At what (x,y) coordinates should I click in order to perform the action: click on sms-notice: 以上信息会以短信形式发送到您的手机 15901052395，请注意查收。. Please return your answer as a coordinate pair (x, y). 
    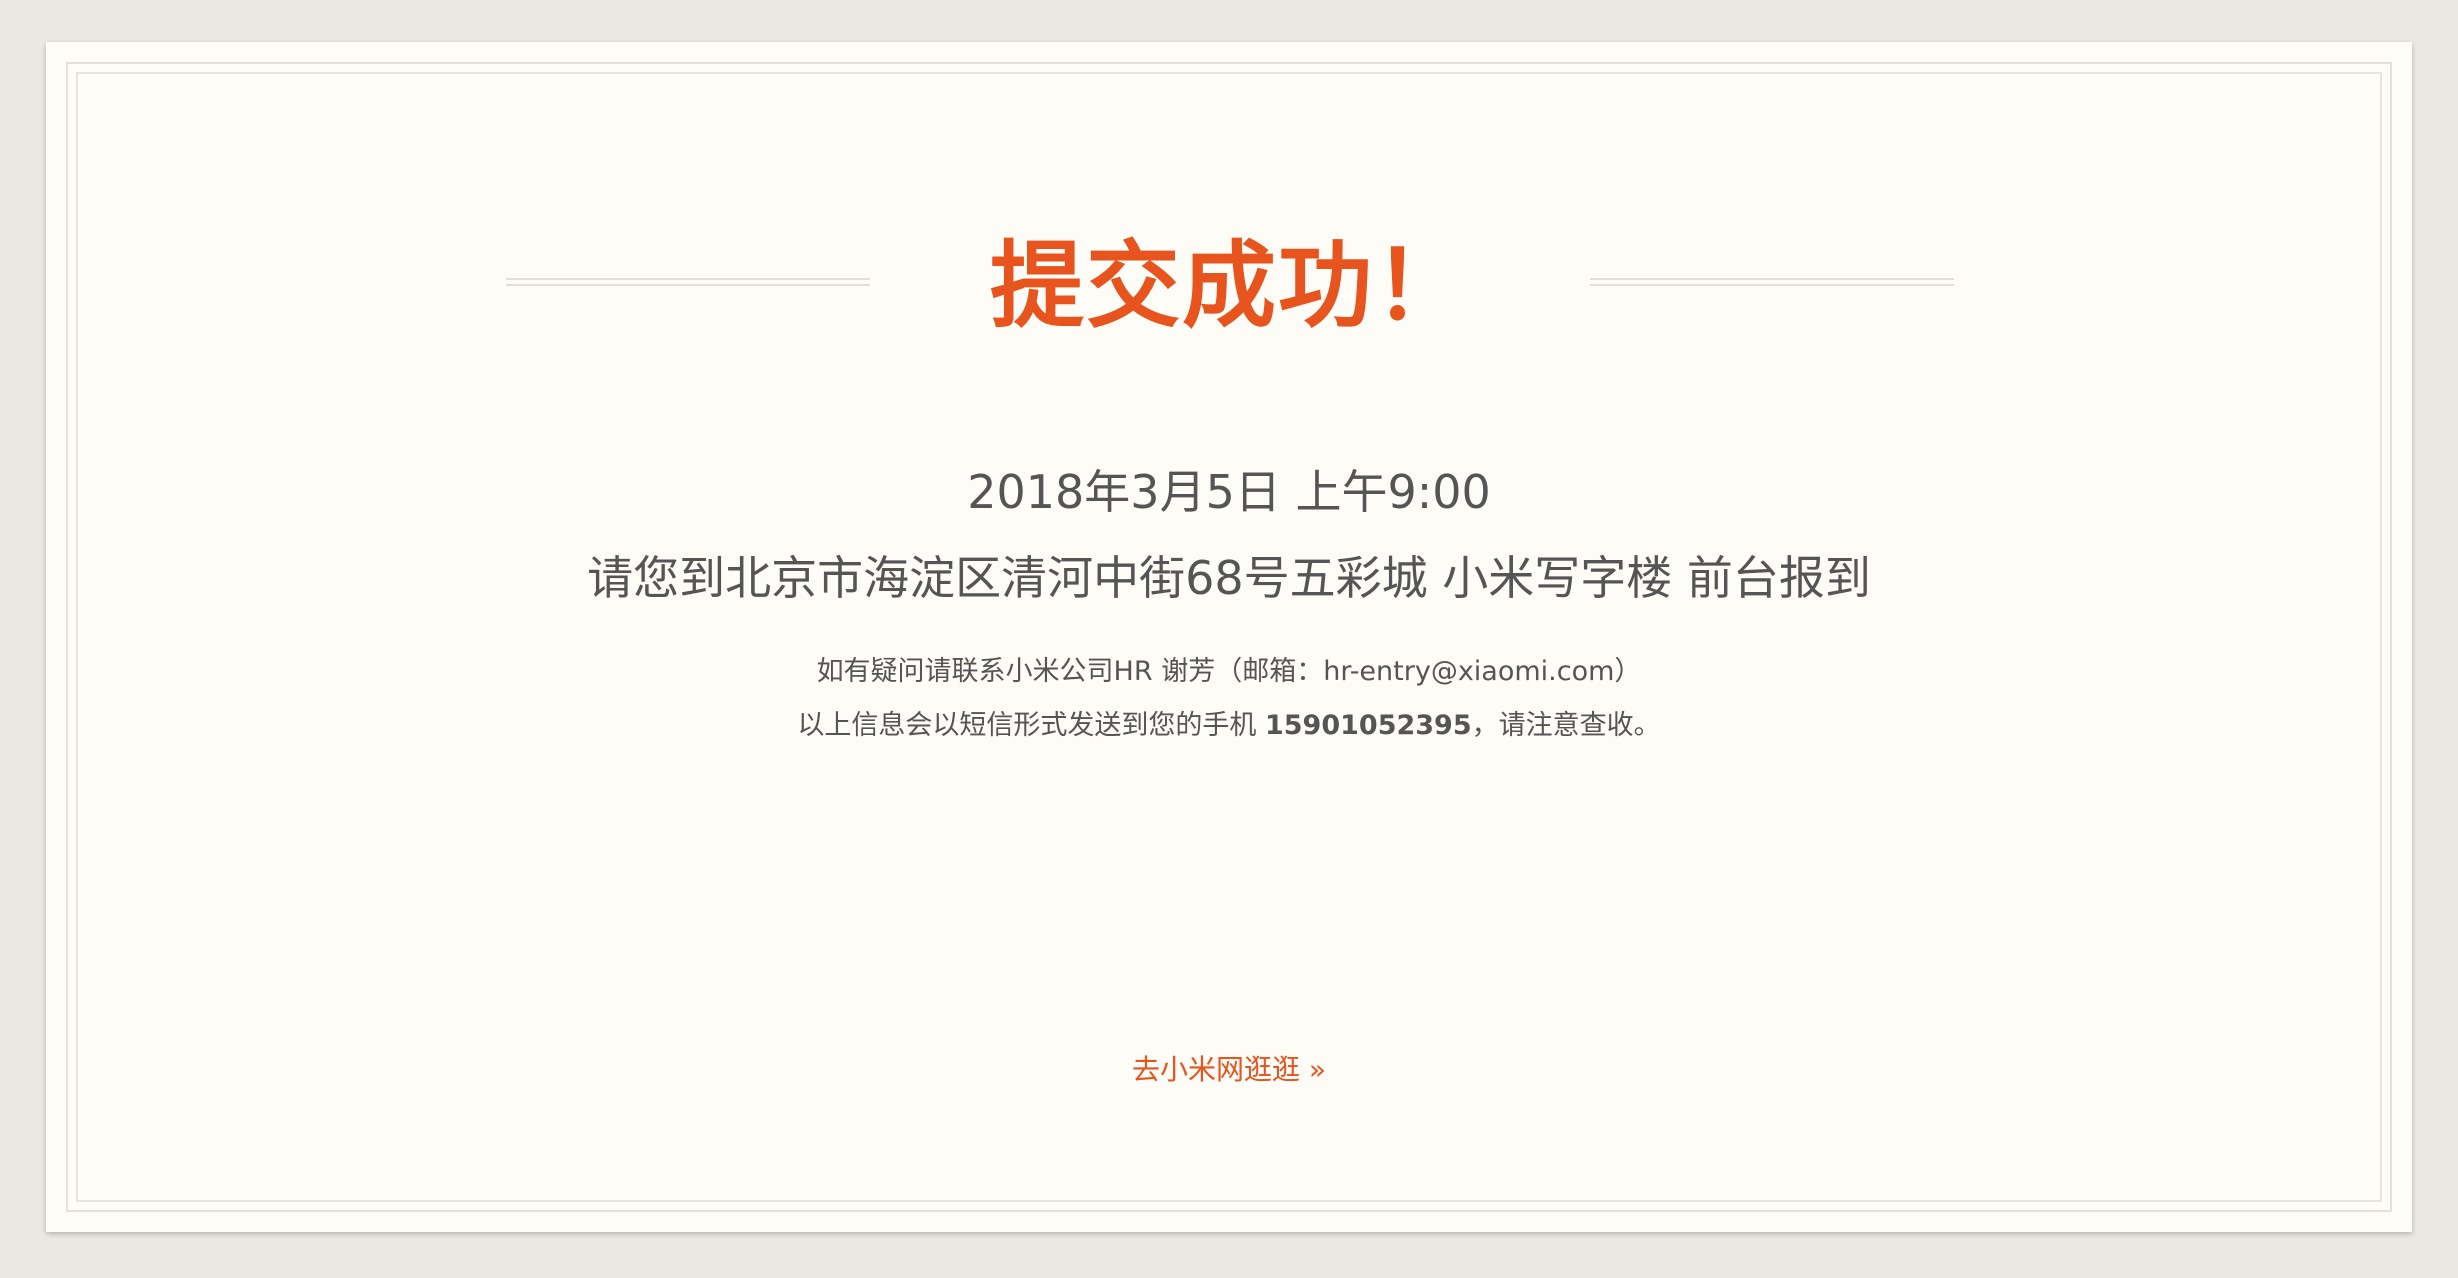
    Looking at the image, I should click on (1229, 726).